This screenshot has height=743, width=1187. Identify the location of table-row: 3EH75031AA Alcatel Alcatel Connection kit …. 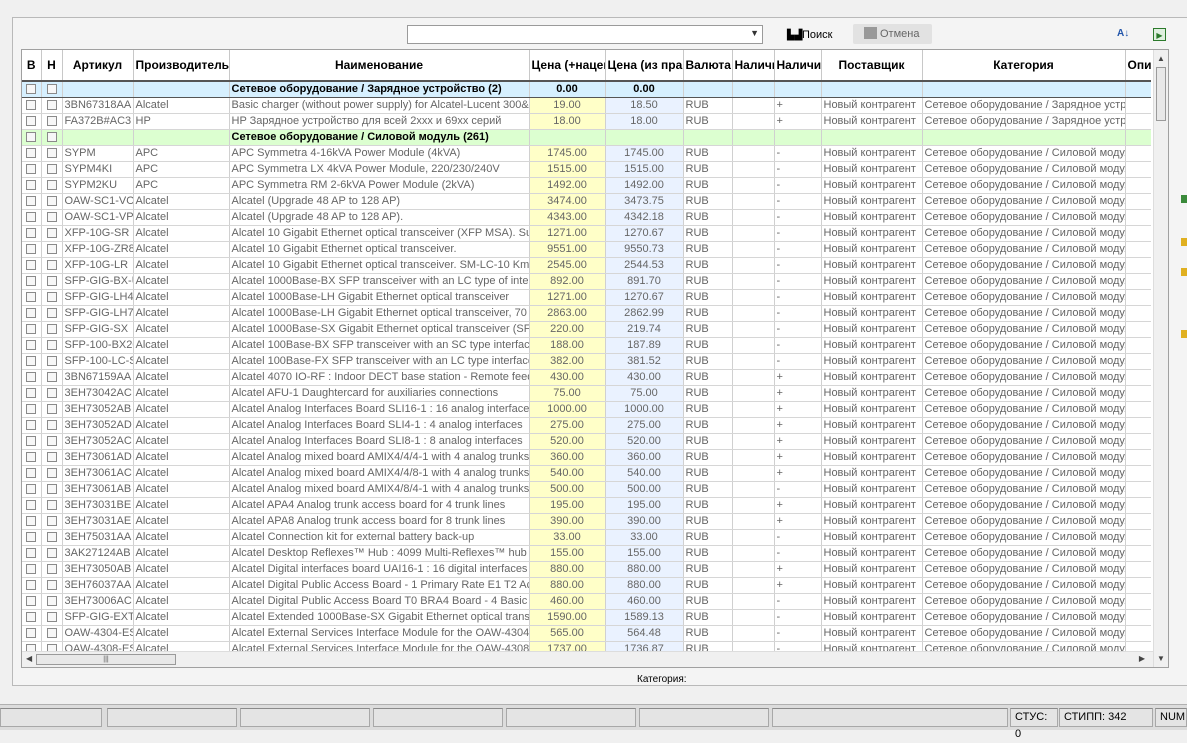
(586, 537).